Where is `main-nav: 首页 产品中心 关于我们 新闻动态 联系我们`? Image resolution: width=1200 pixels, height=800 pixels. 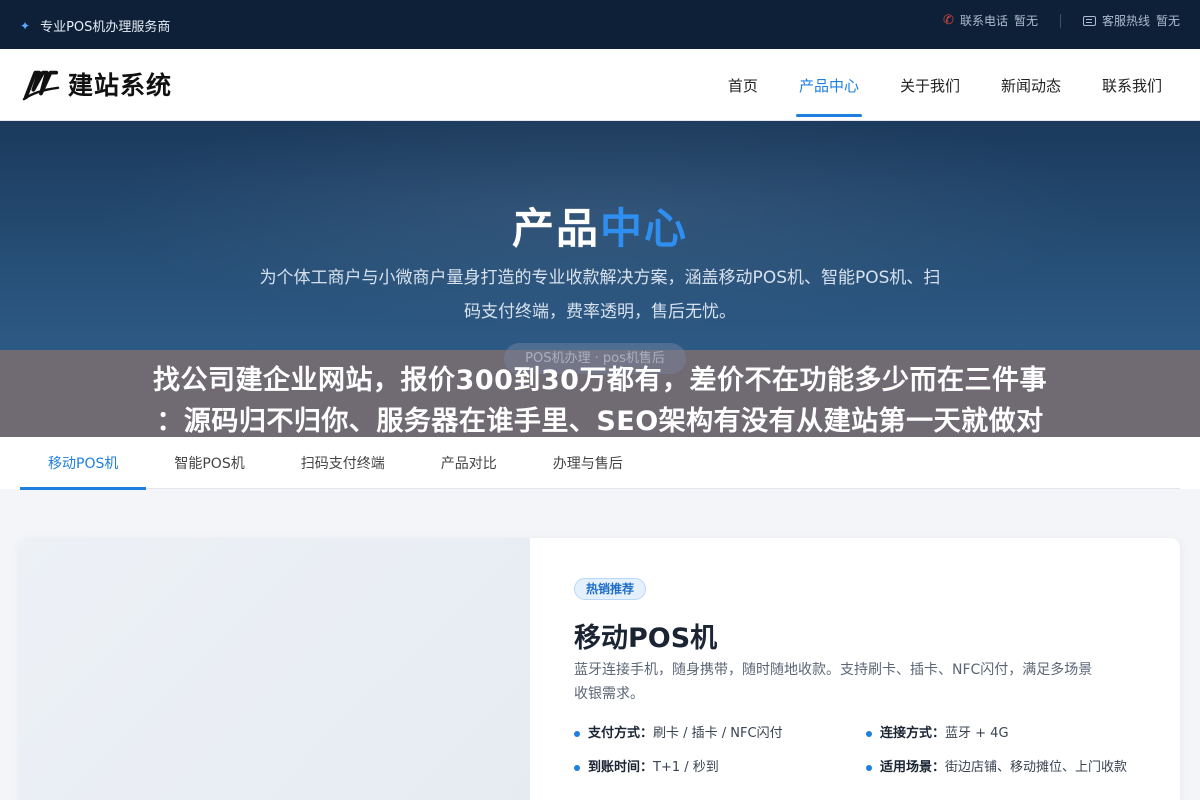
main-nav: 首页 产品中心 关于我们 新闻动态 联系我们 is located at coordinates (924, 85).